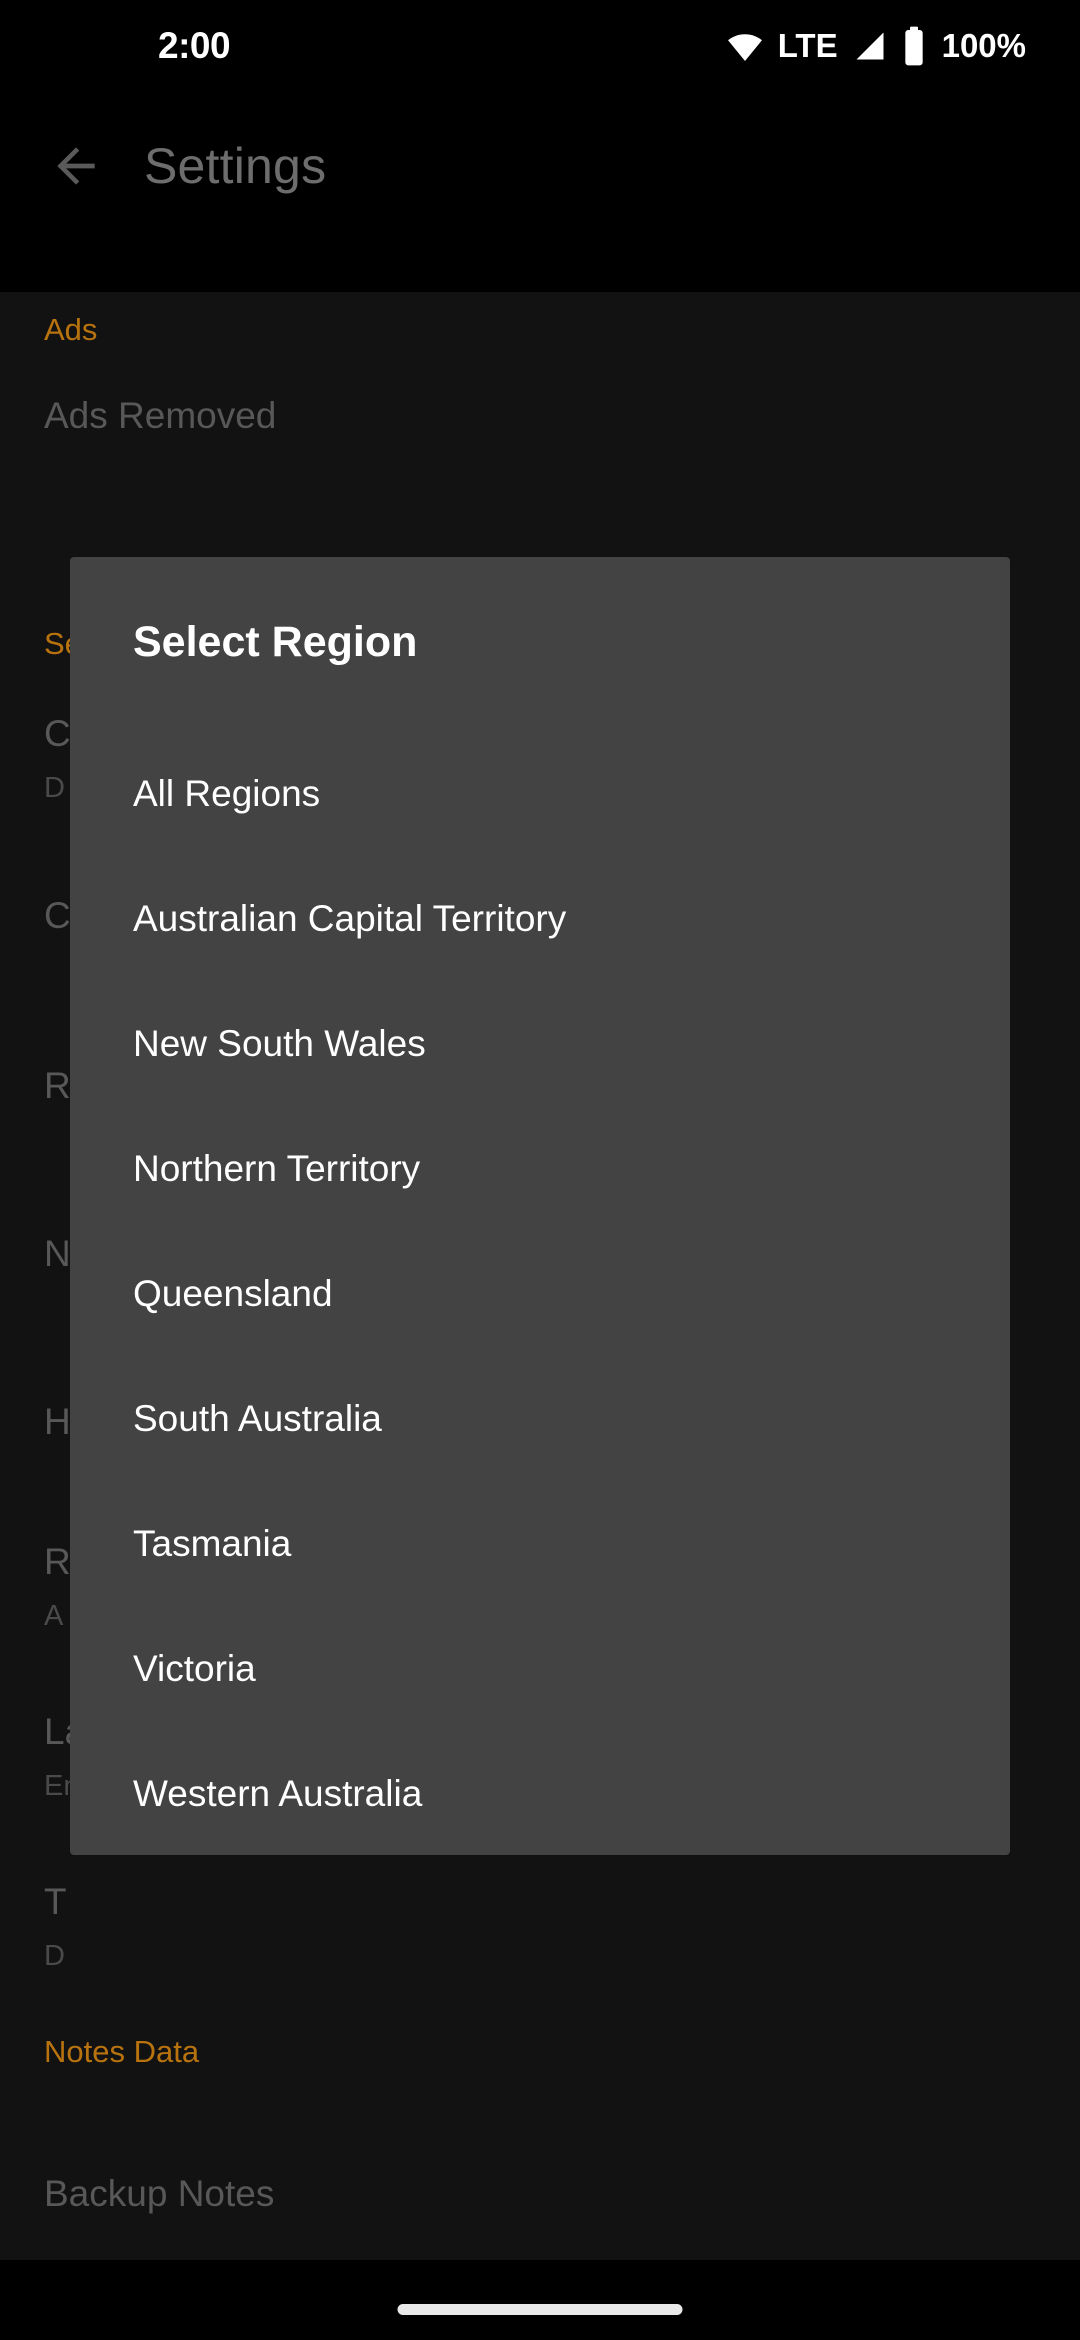  What do you see at coordinates (350, 918) in the screenshot?
I see `region-option-label: Australian Capital Territory` at bounding box center [350, 918].